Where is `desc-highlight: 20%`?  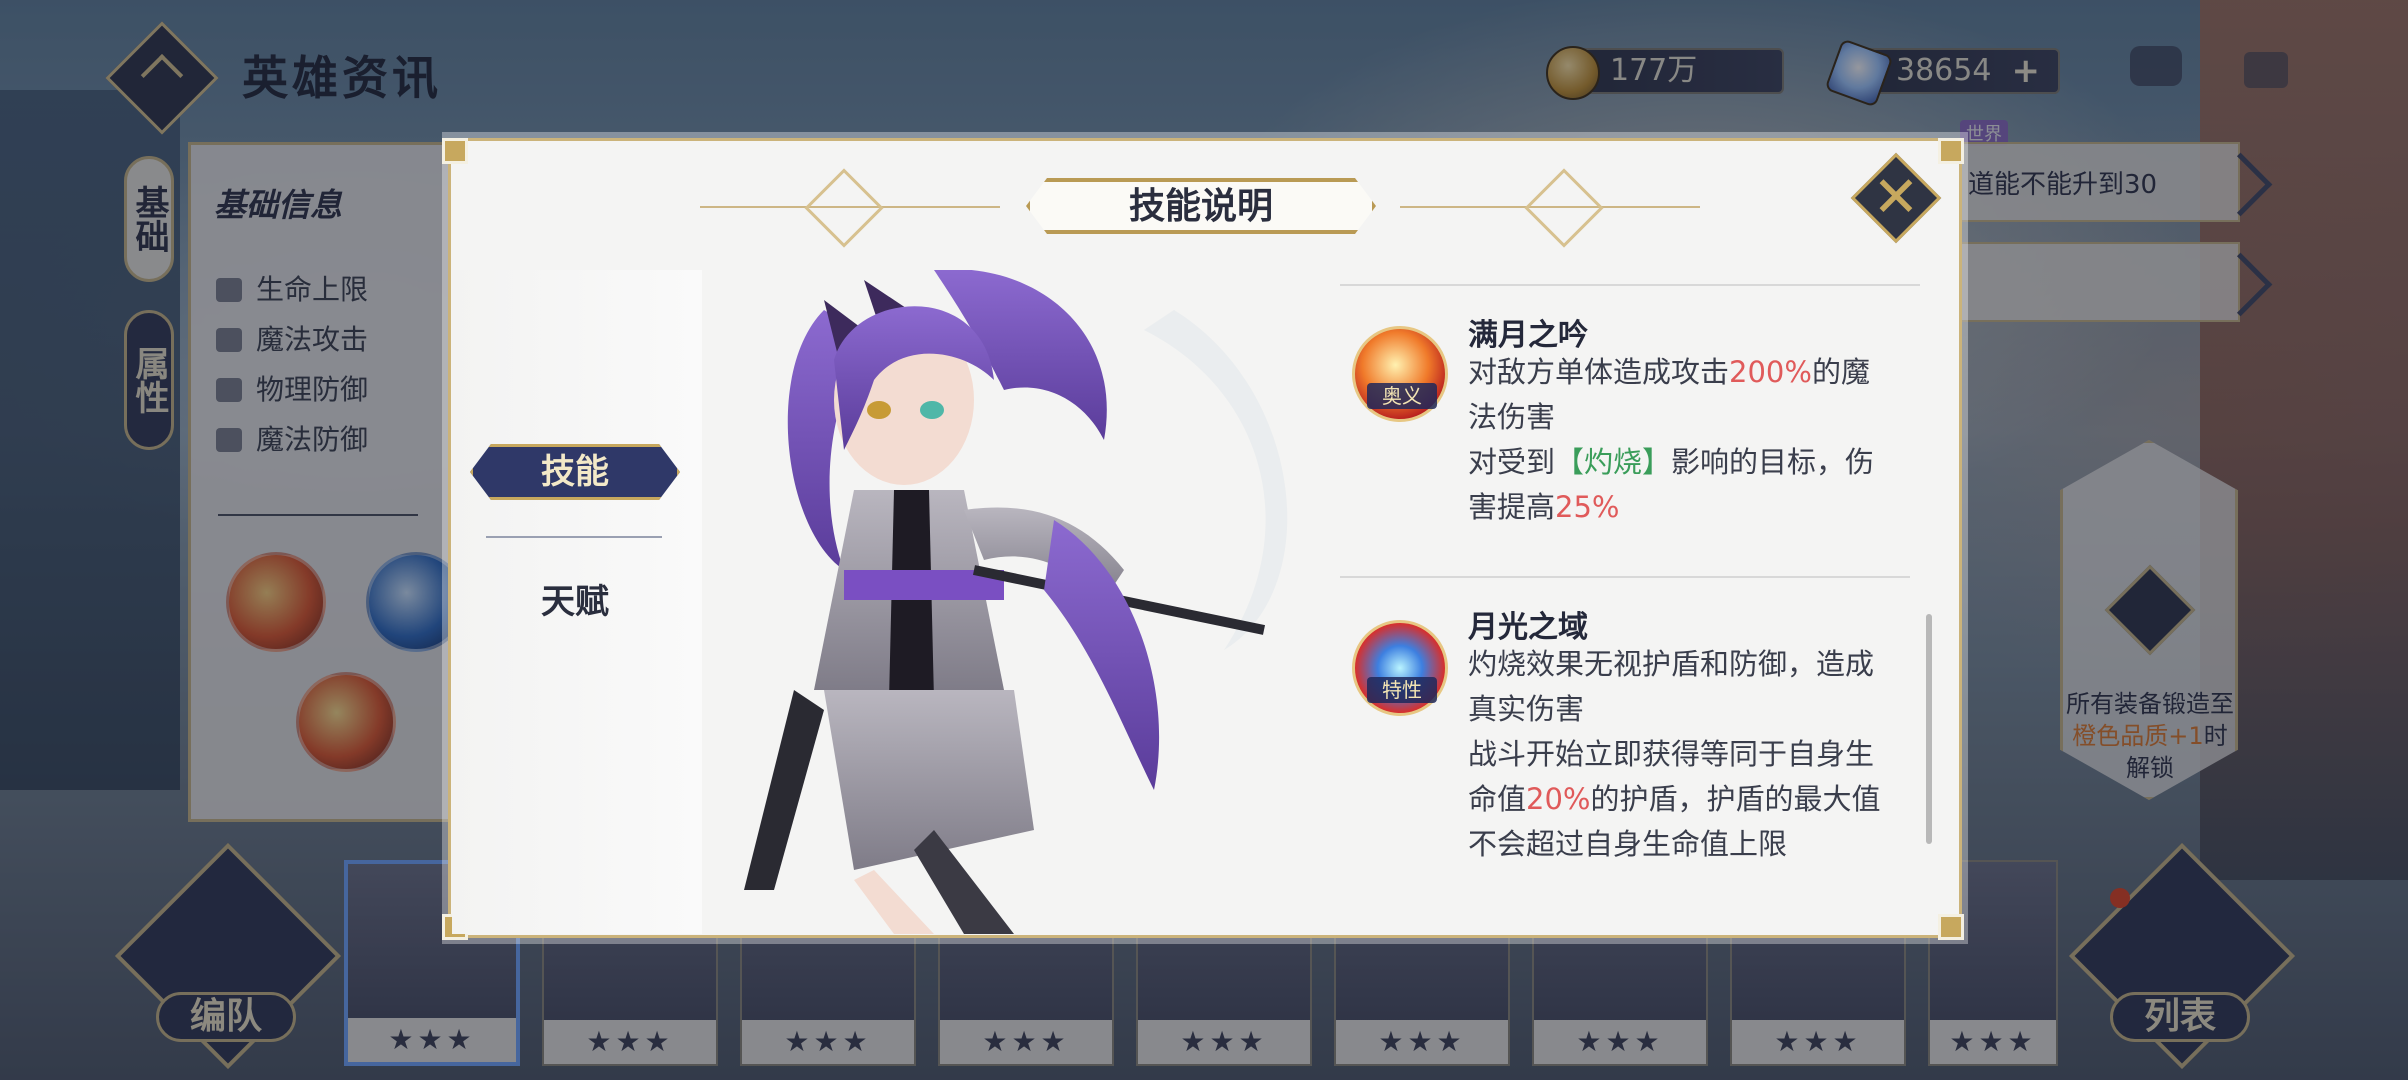
desc-highlight: 20% is located at coordinates (1558, 799).